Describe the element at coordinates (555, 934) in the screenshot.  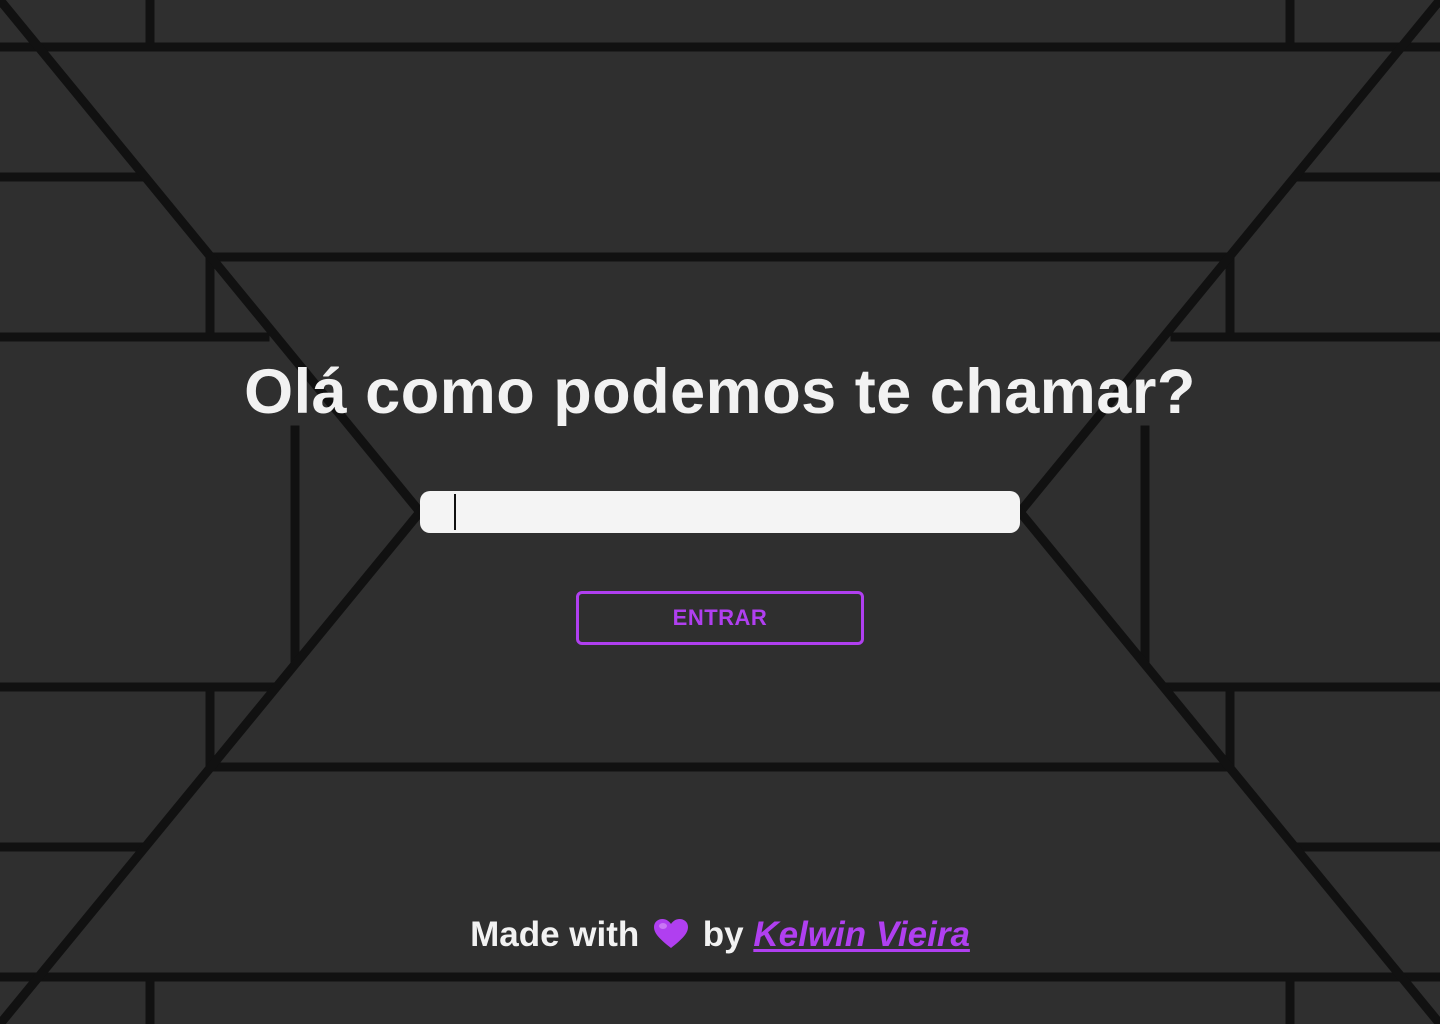
I see `footer-made-with: Made with` at that location.